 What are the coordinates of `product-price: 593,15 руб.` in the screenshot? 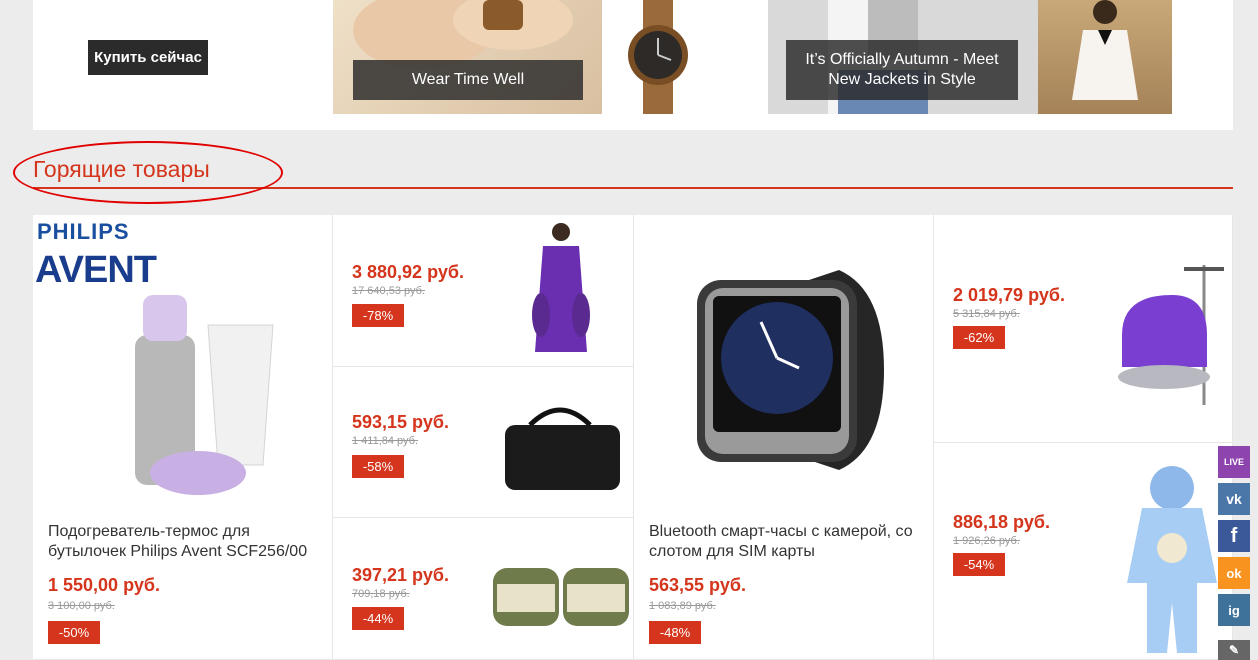 It's located at (400, 422).